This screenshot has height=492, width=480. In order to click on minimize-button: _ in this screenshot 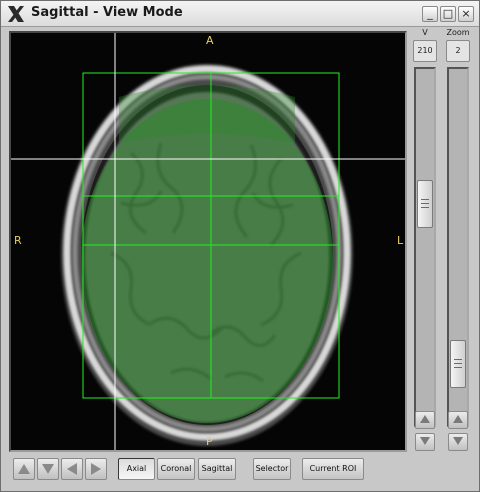, I will do `click(430, 14)`.